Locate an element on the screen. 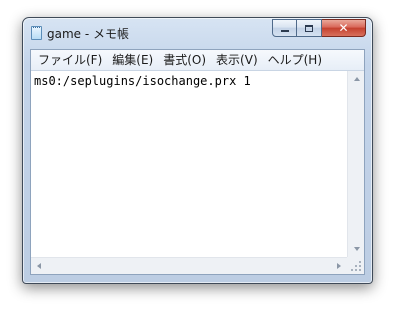  minimize-button is located at coordinates (284, 28).